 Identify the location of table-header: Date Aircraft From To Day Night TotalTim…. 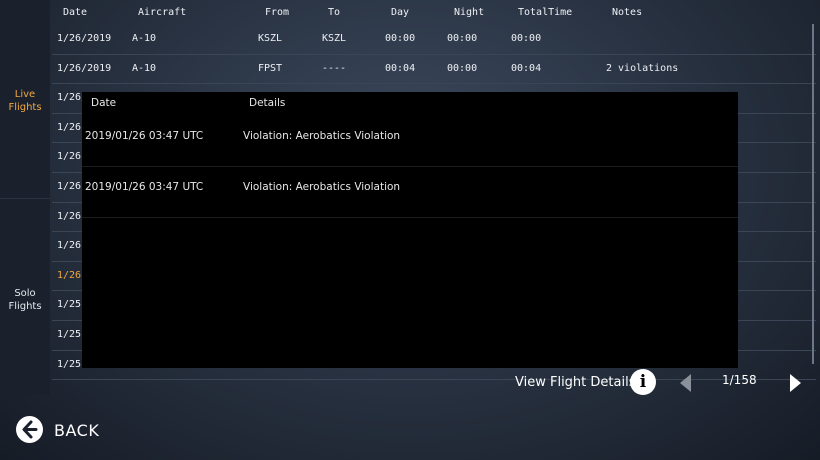
(434, 12).